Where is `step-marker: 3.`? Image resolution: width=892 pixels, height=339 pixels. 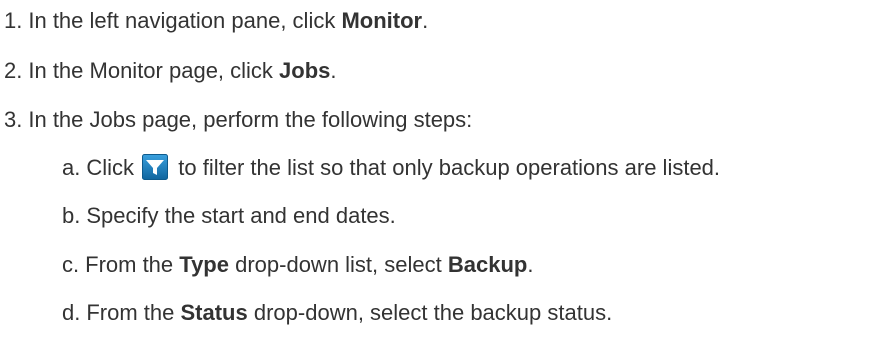 step-marker: 3. is located at coordinates (13, 119).